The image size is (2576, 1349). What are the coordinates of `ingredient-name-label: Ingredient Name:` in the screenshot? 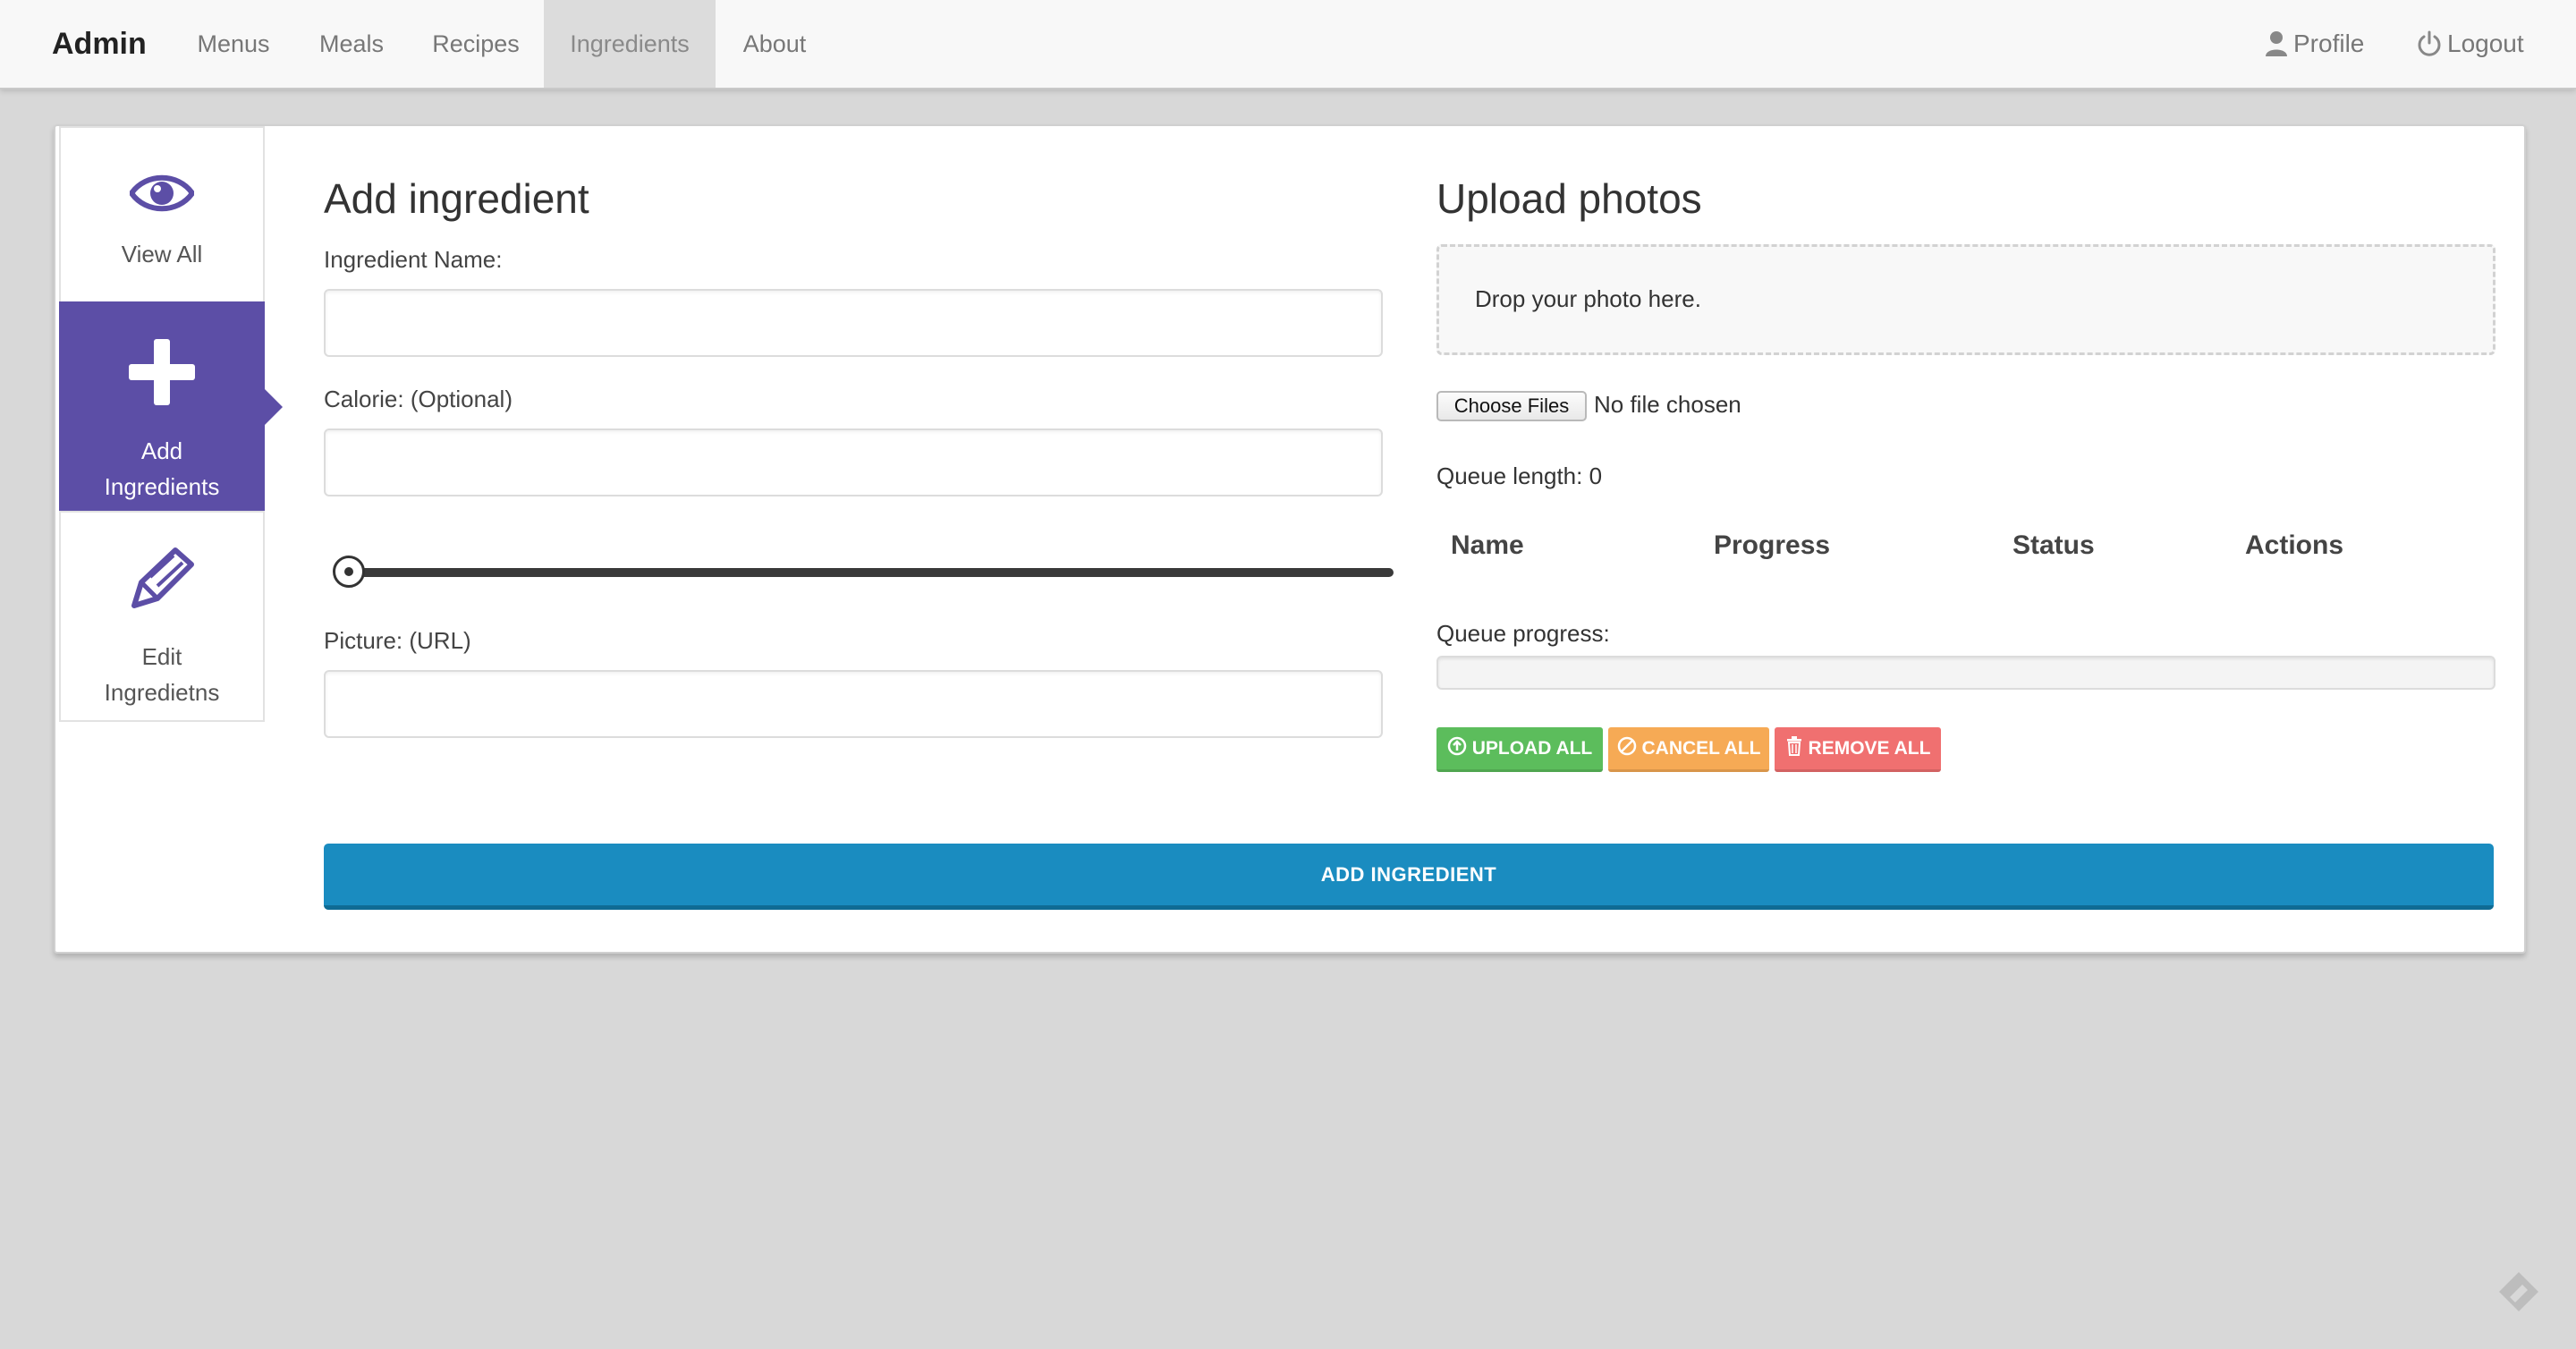 It's located at (413, 259).